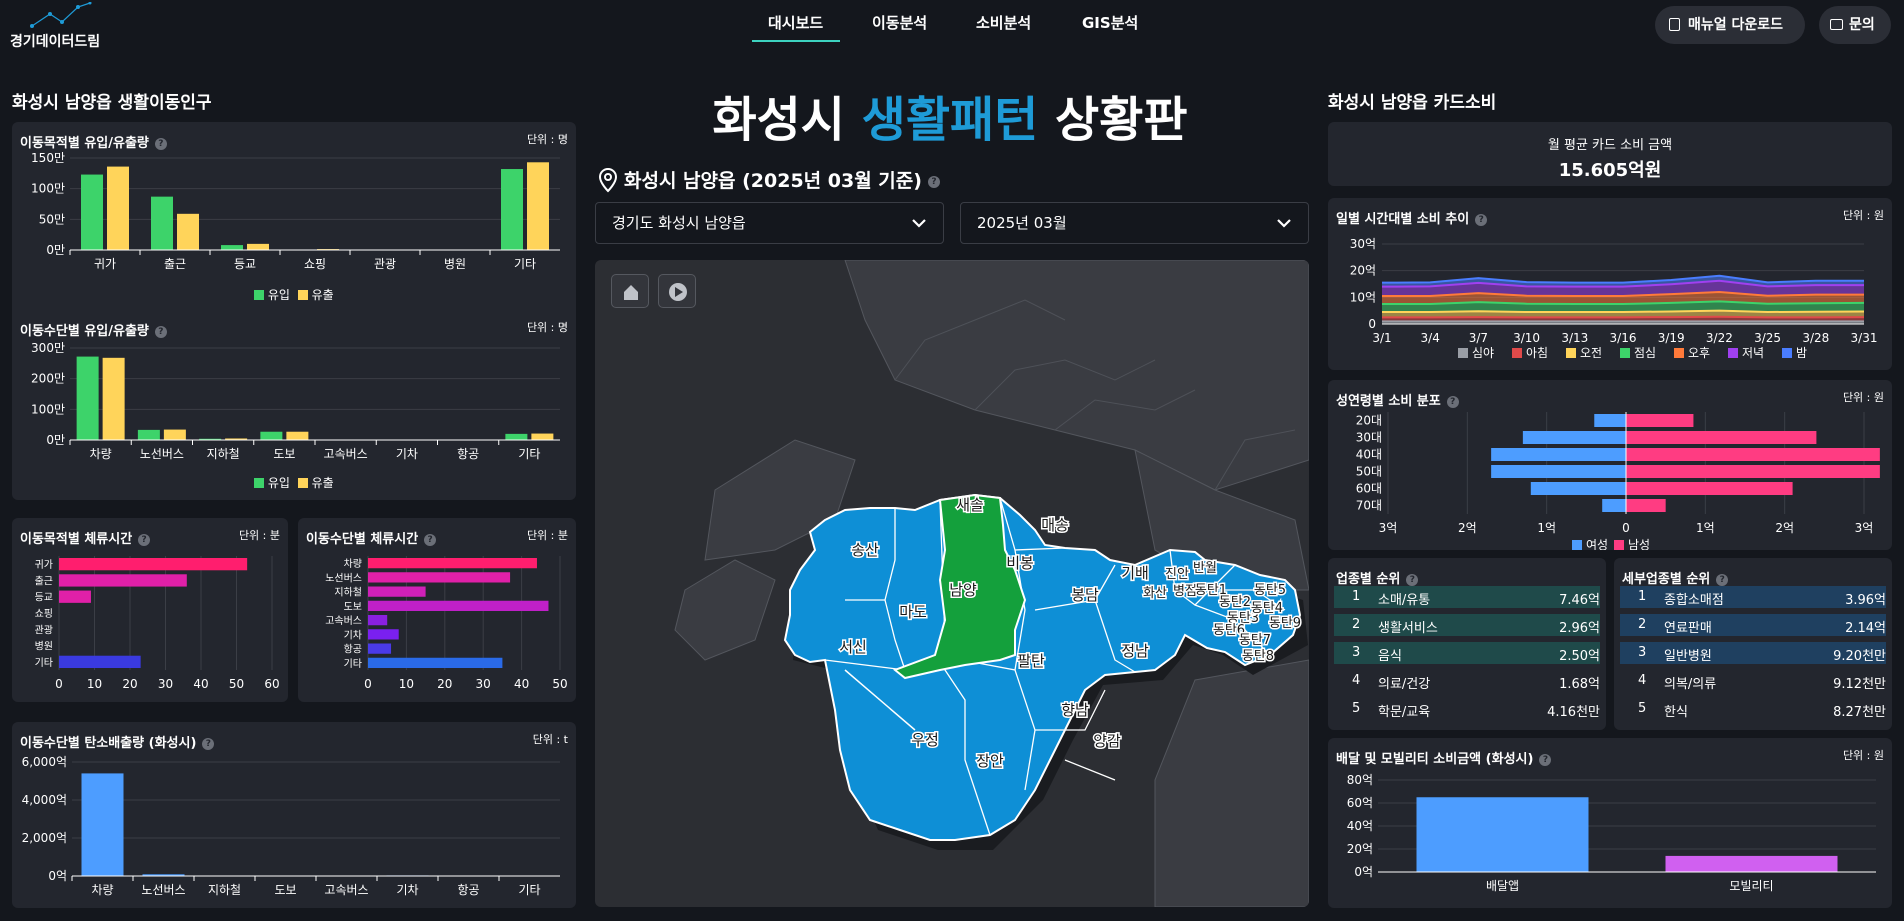  I want to click on month-select-value: 2025년 03월, so click(1022, 223).